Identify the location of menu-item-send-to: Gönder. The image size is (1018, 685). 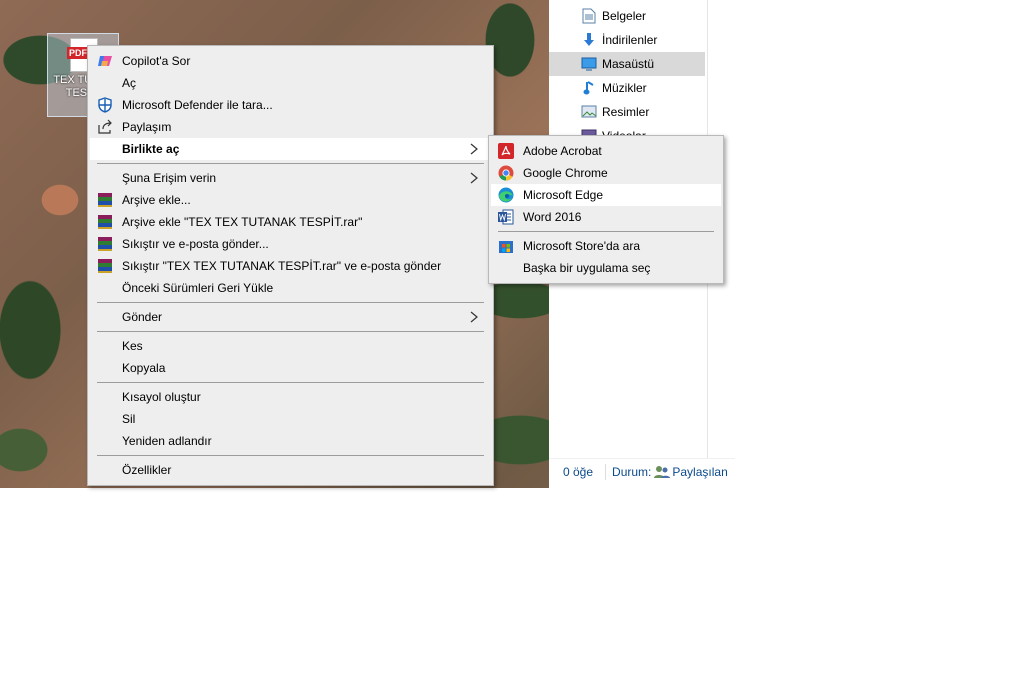
(290, 317).